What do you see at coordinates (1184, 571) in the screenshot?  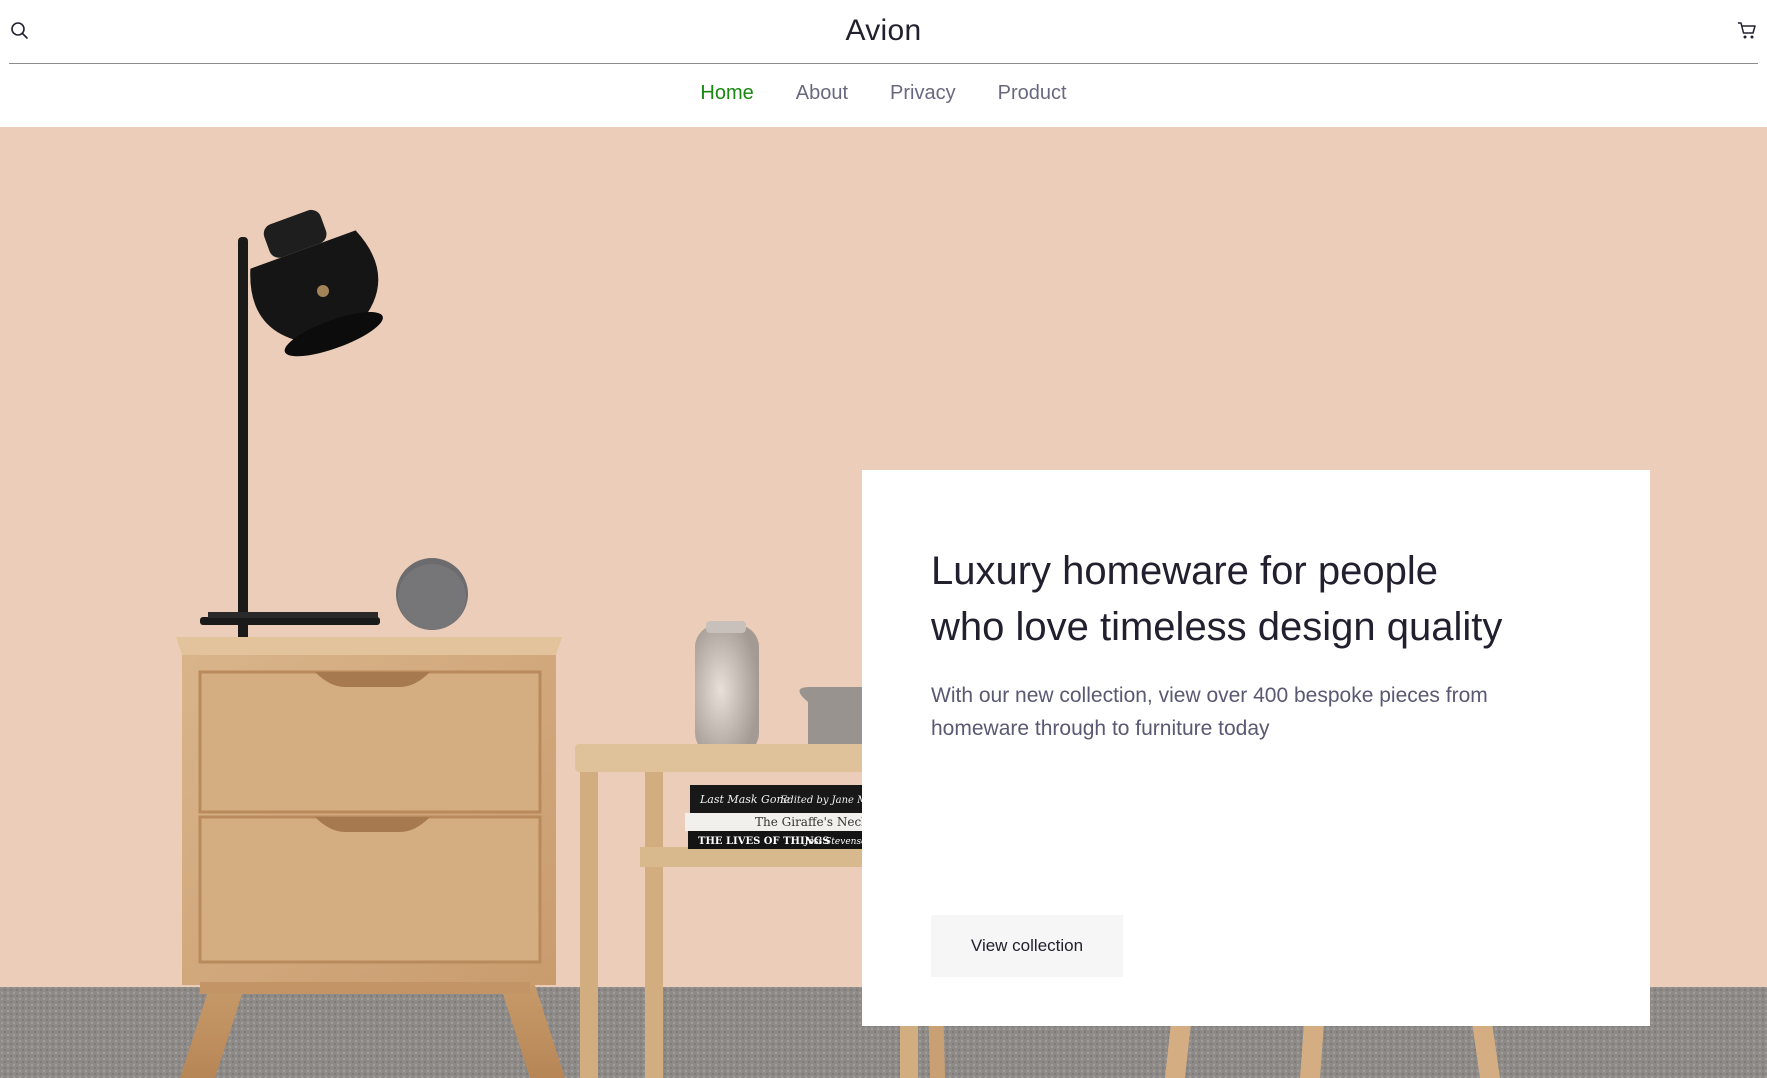 I see `hero-title-line-1: Luxury homeware for people` at bounding box center [1184, 571].